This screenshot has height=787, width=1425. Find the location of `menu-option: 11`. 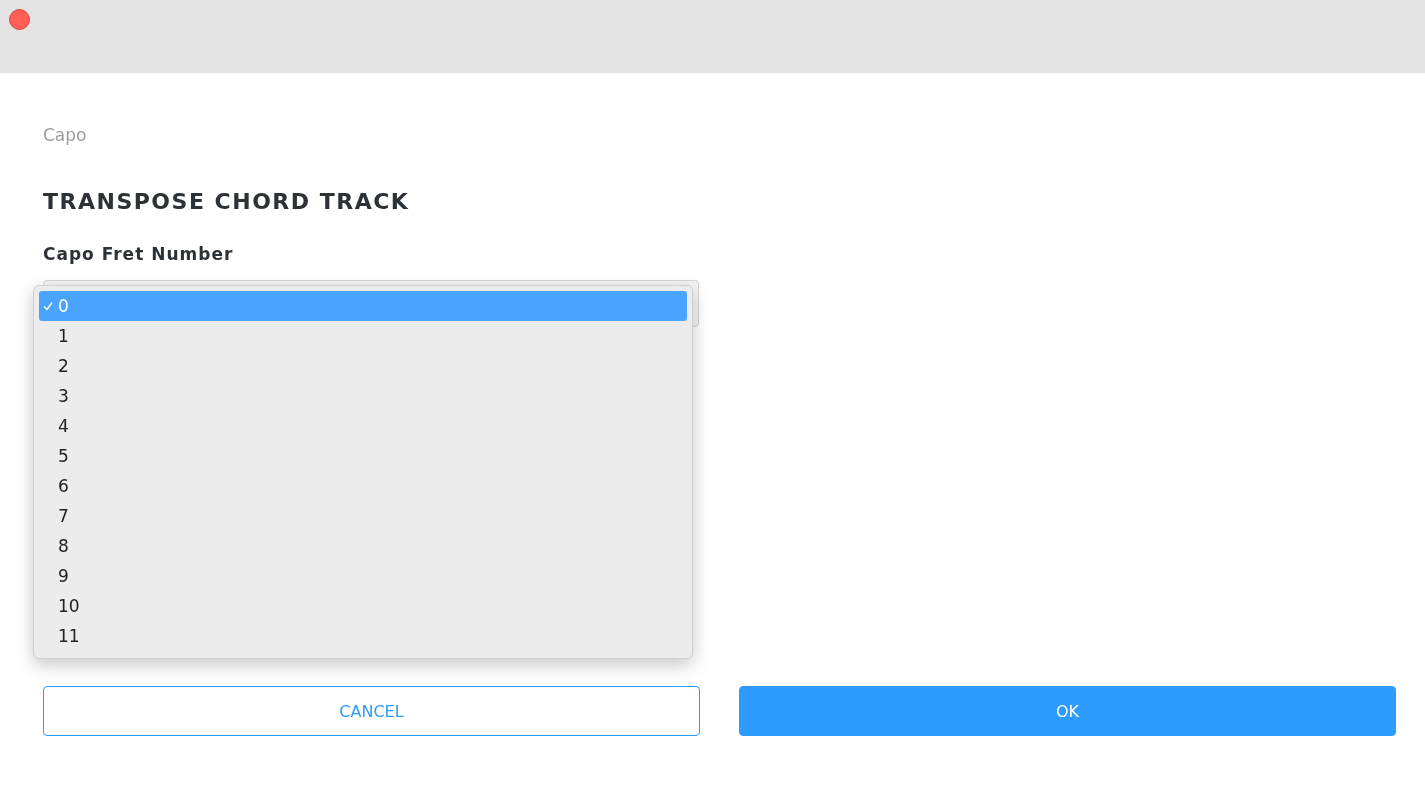

menu-option: 11 is located at coordinates (363, 636).